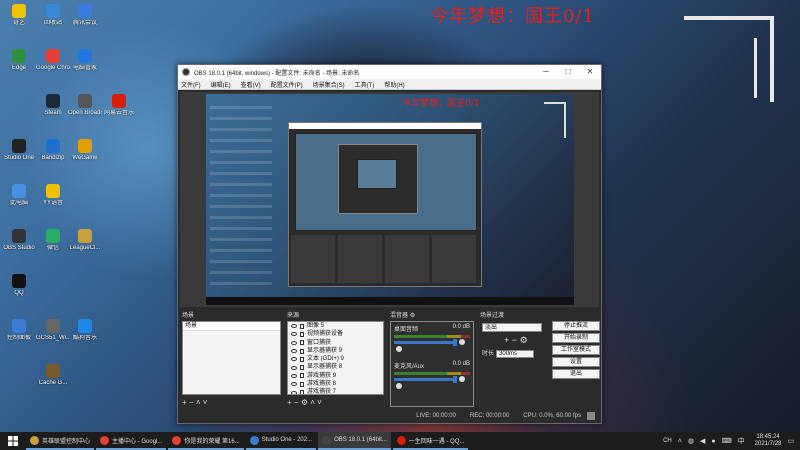 The width and height of the screenshot is (800, 450). Describe the element at coordinates (19, 285) in the screenshot. I see `desktop-icon: QQ` at that location.